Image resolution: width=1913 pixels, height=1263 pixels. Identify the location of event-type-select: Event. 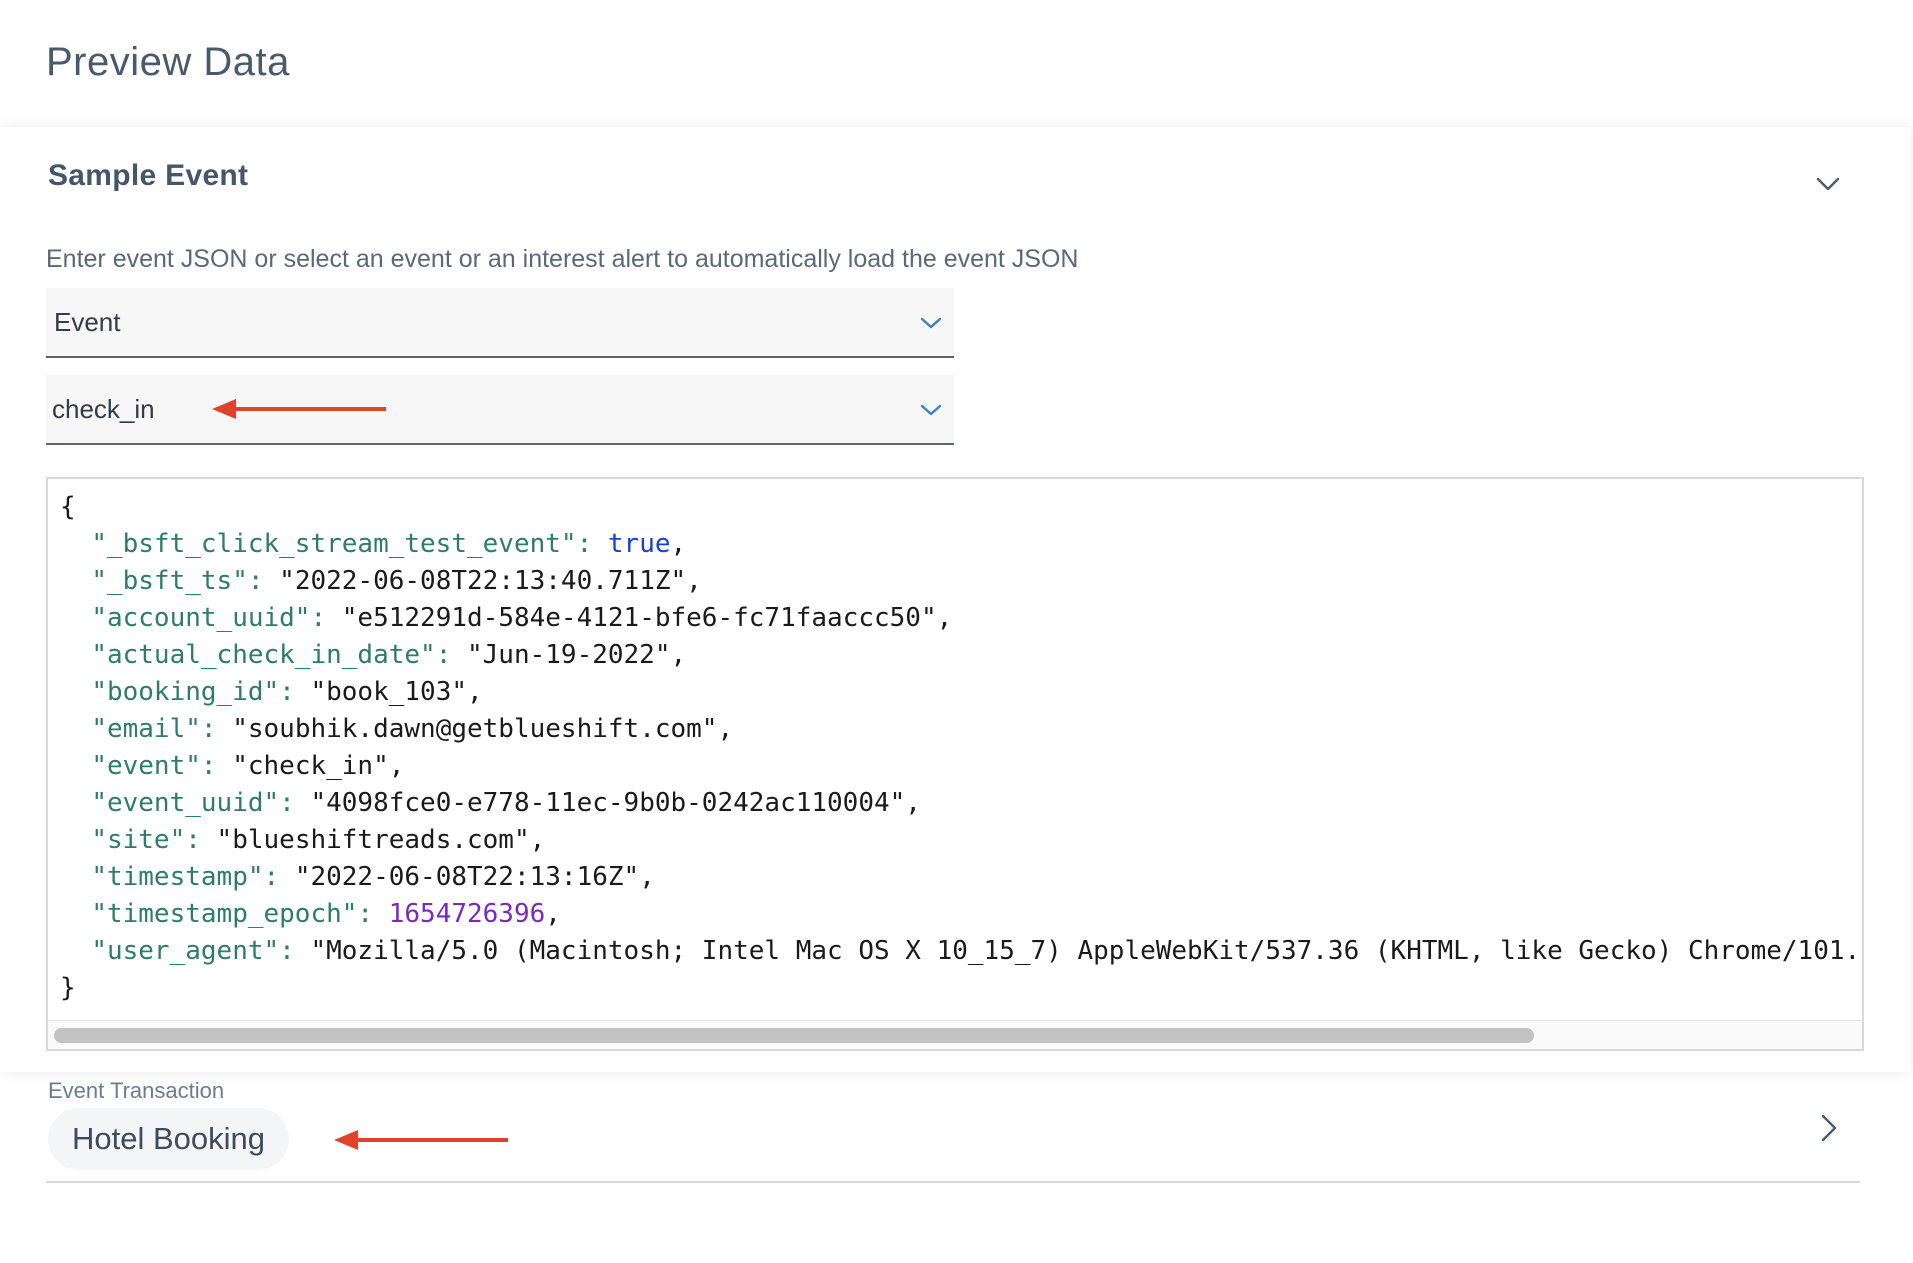
(500, 323).